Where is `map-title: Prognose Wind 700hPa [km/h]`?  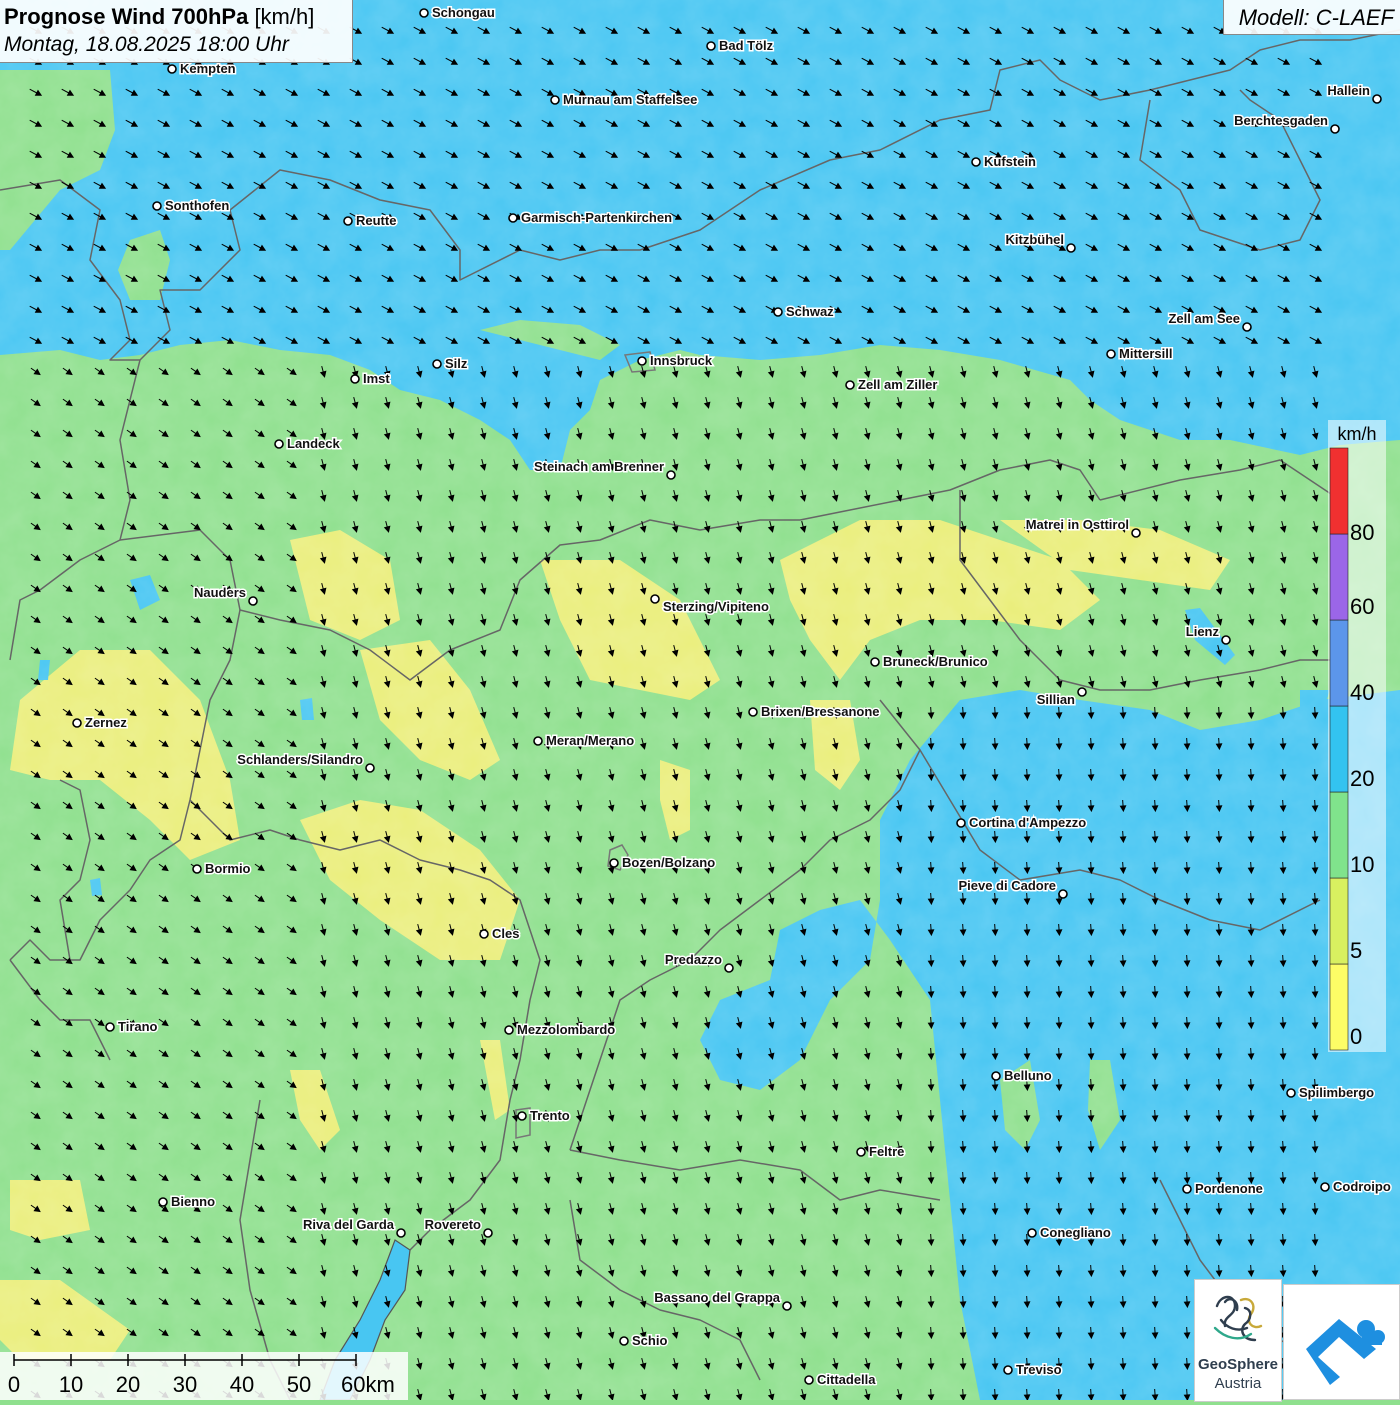 map-title: Prognose Wind 700hPa [km/h] is located at coordinates (159, 17).